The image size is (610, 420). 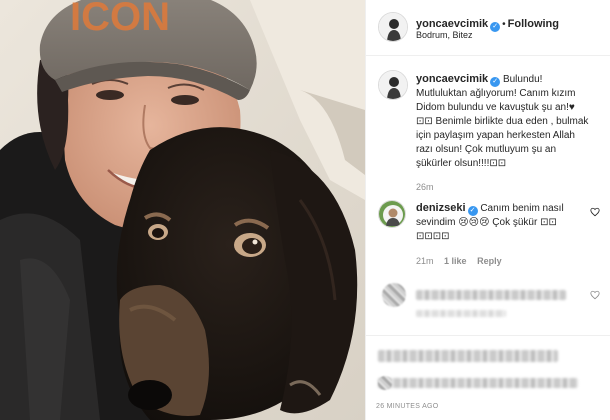 I want to click on blurred-comment-meta, so click(x=461, y=313).